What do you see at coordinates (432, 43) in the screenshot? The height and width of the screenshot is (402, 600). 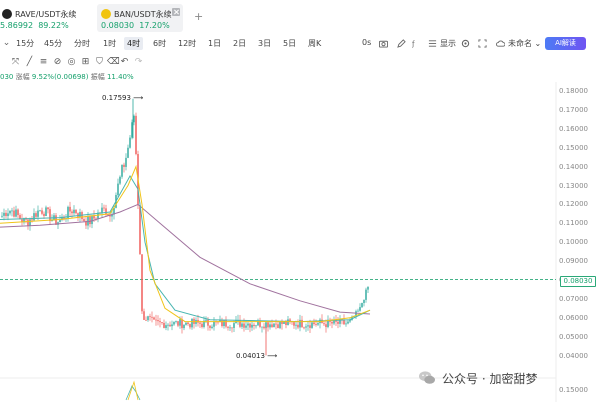 I see `sliders-icon` at bounding box center [432, 43].